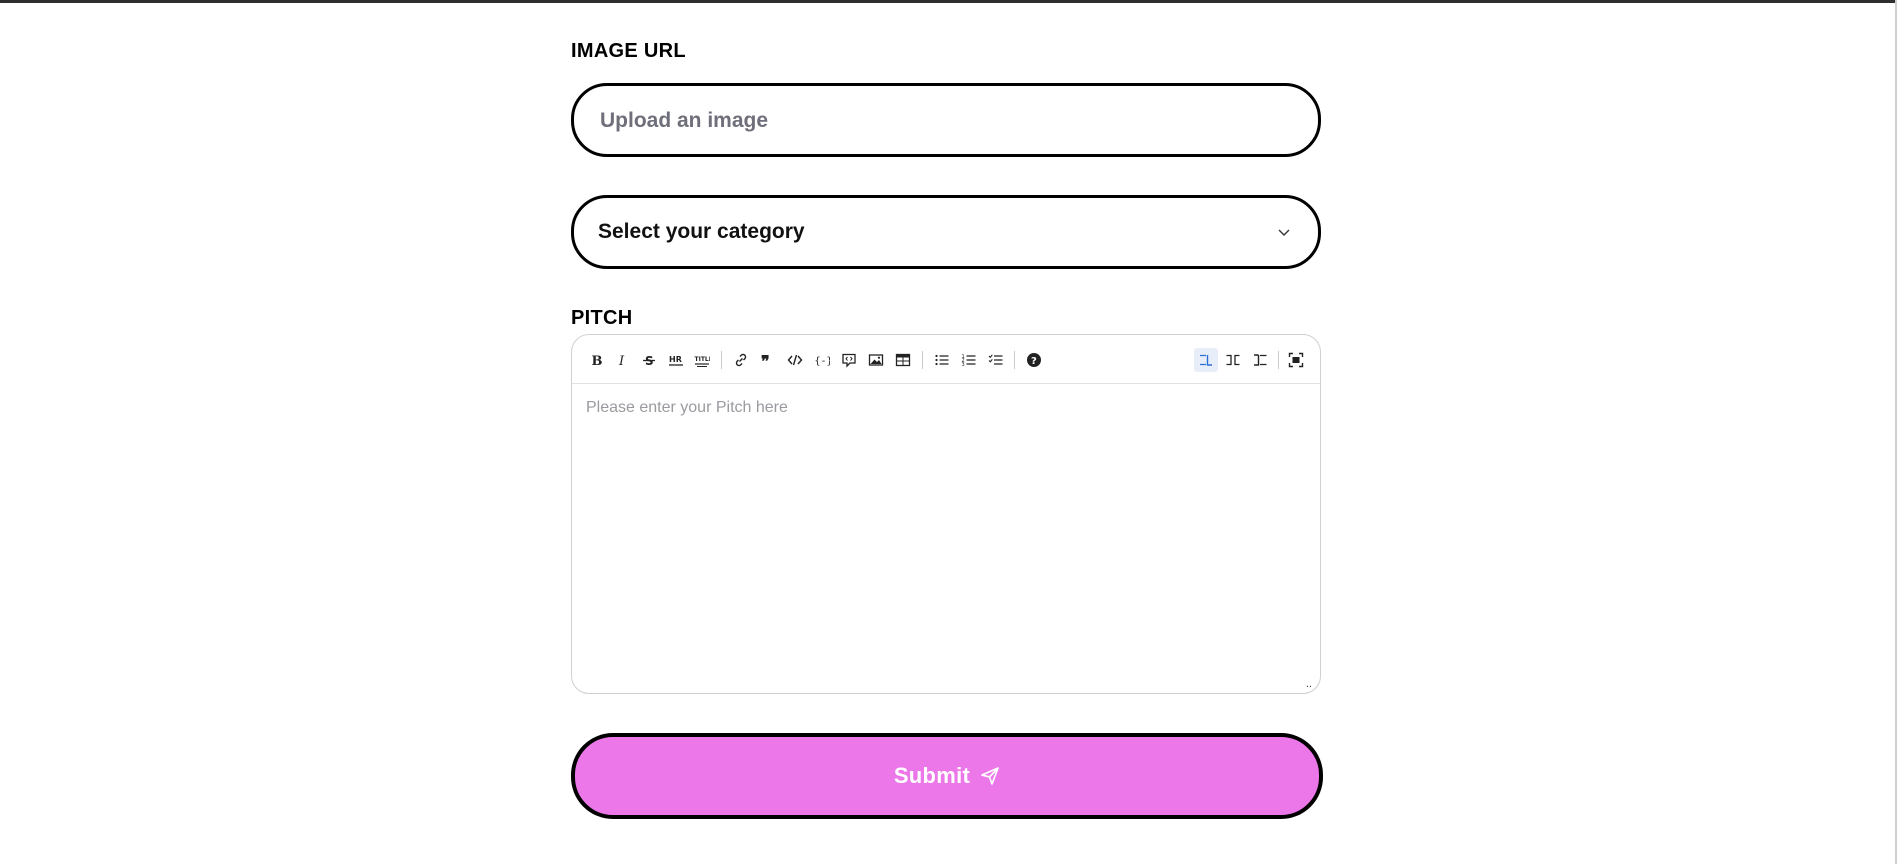 The width and height of the screenshot is (1897, 864). Describe the element at coordinates (942, 360) in the screenshot. I see `unordered-list-icon` at that location.